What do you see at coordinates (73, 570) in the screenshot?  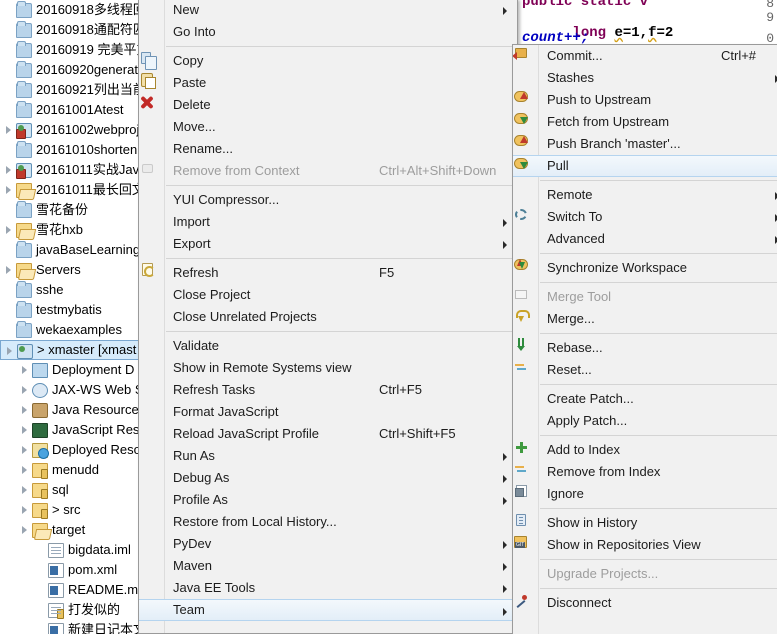 I see `tree-item: pom.xml` at bounding box center [73, 570].